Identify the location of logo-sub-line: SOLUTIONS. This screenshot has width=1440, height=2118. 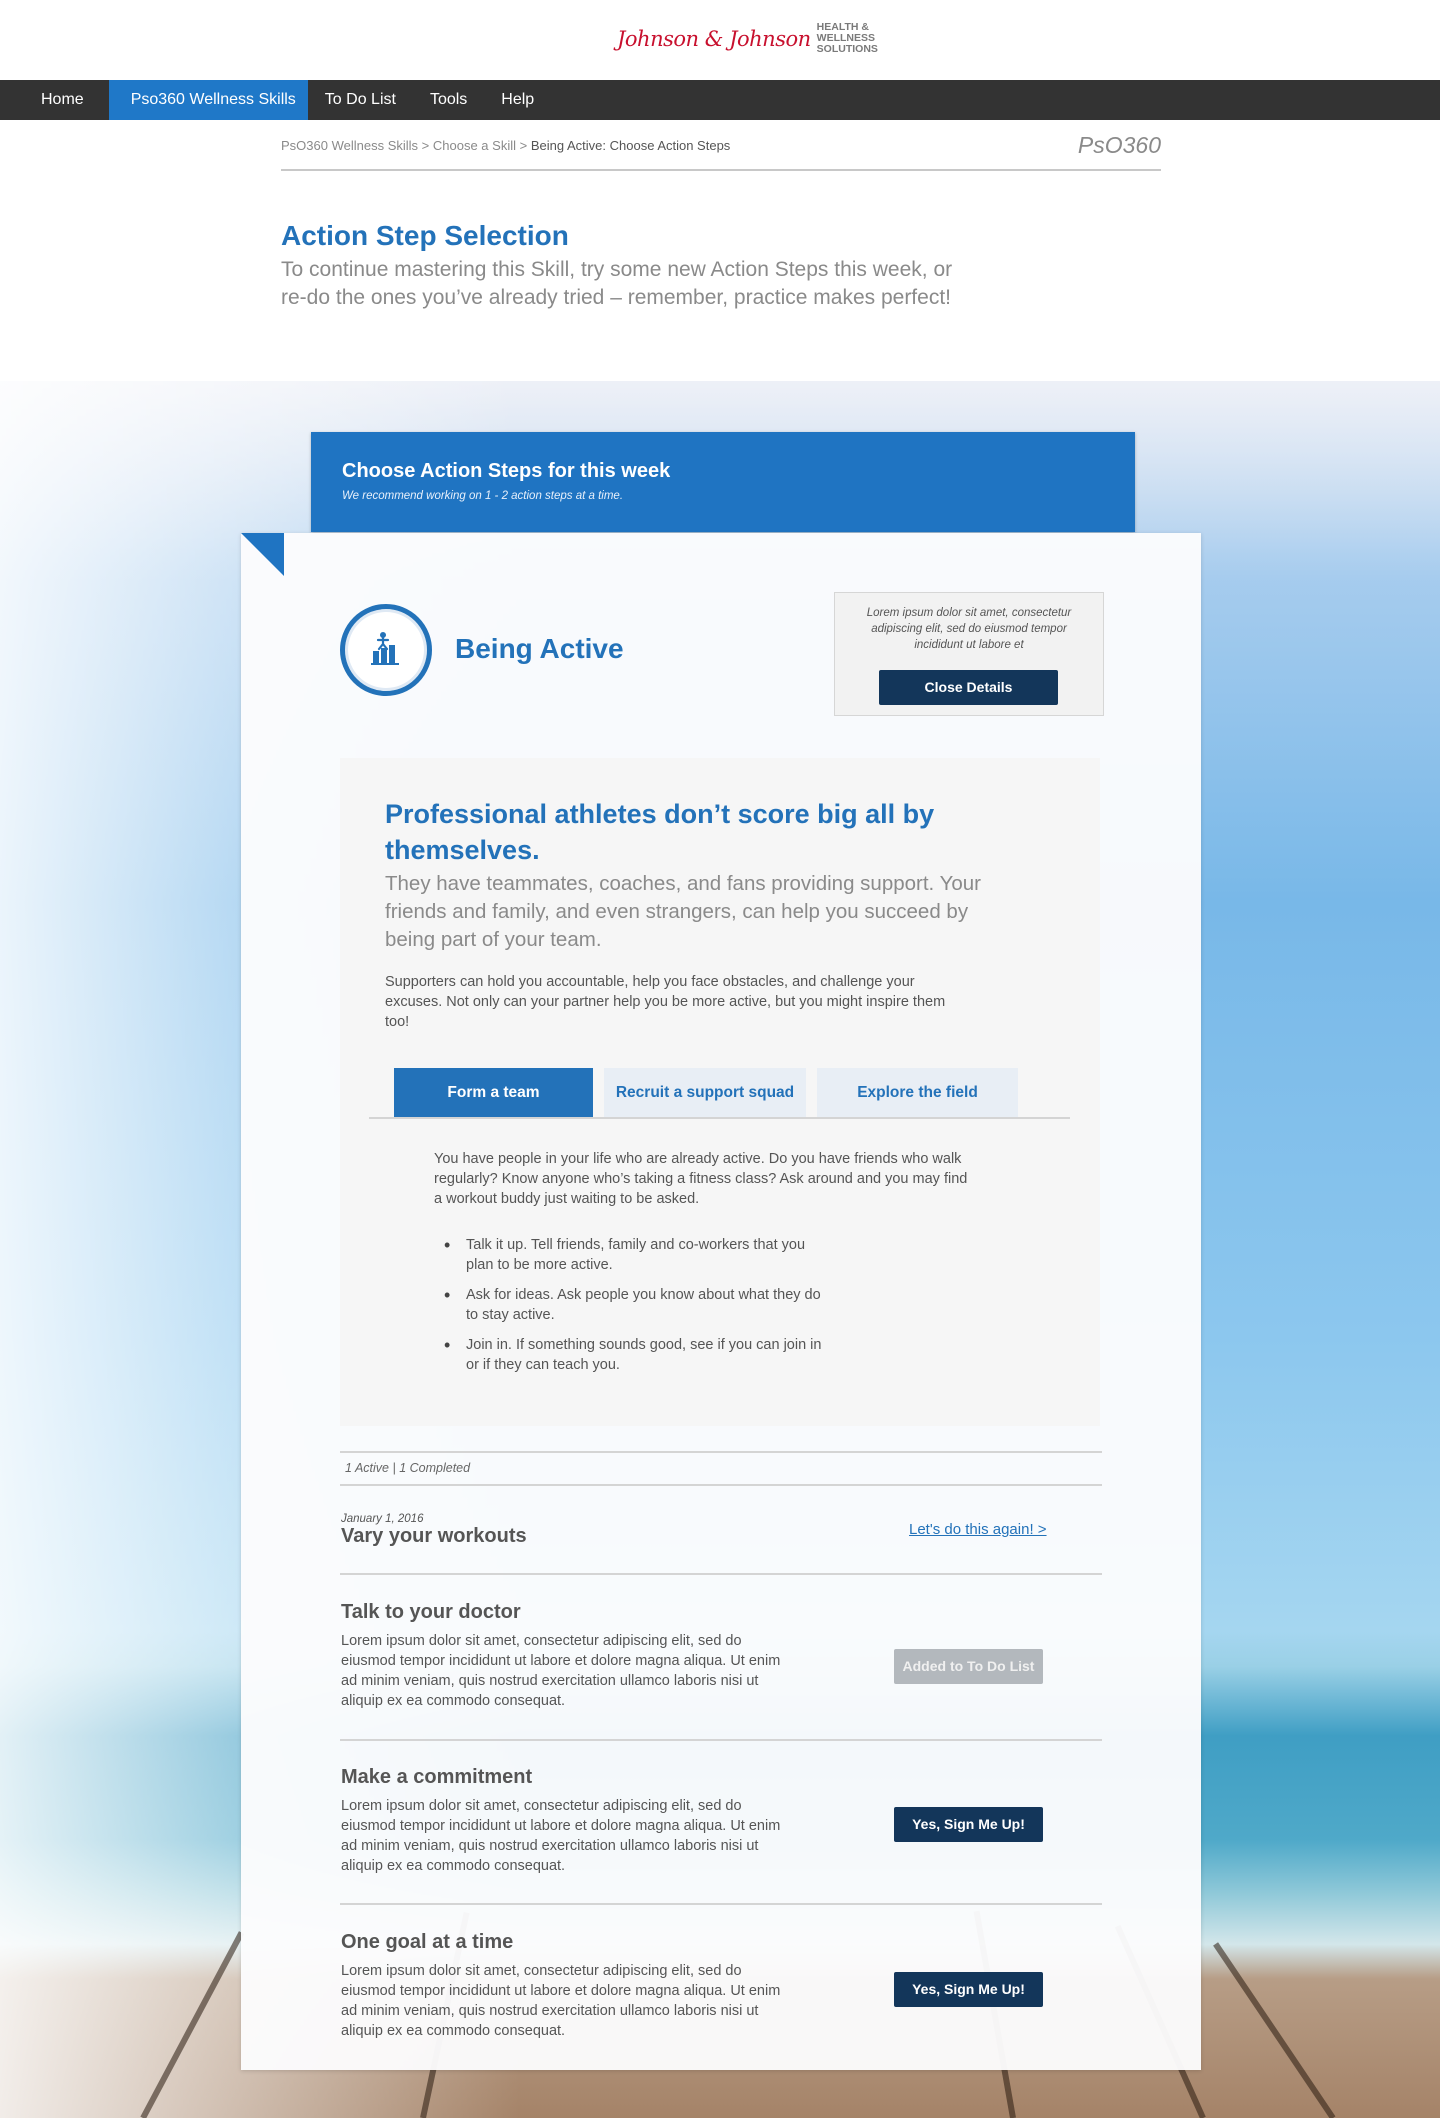
(847, 49).